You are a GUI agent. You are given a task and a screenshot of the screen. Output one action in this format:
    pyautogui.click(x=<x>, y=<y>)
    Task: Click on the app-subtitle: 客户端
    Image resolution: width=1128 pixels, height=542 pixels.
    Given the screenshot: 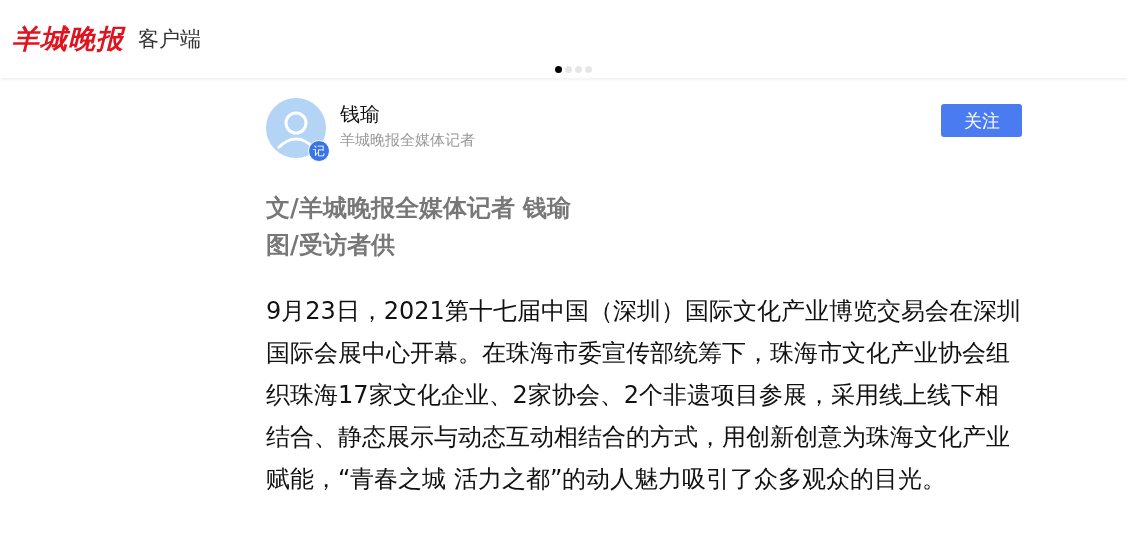 What is the action you would take?
    pyautogui.click(x=169, y=39)
    